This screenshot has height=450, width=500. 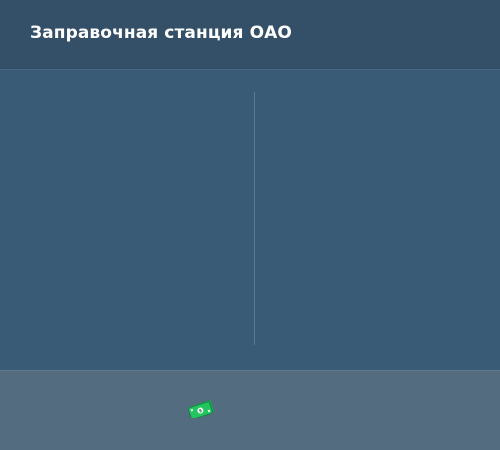 I want to click on money-icon: $, so click(x=202, y=409).